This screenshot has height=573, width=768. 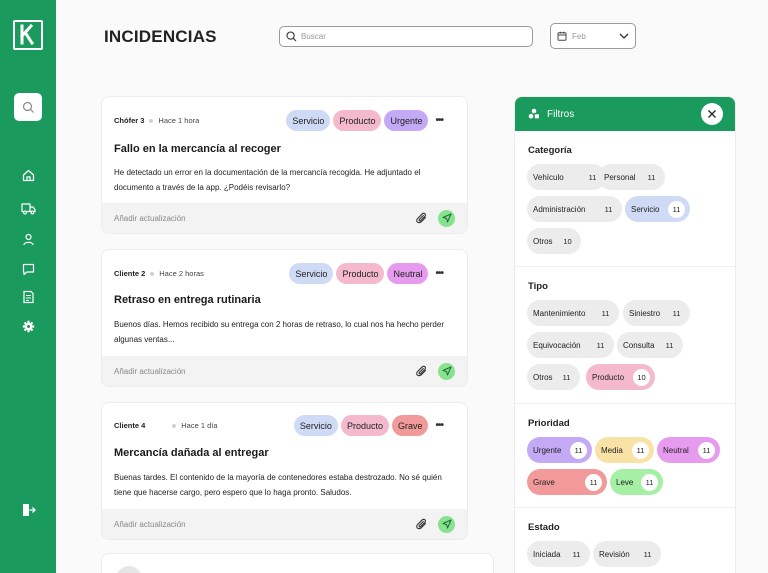 I want to click on filter-chip: Iniciada 11, so click(x=558, y=554).